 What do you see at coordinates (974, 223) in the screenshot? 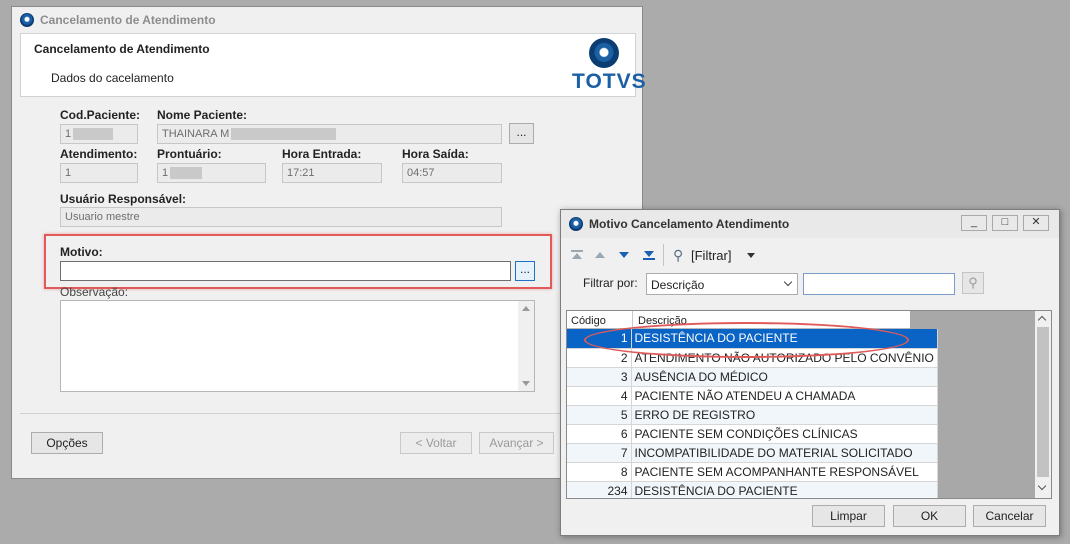
I see `minimize-button: _` at bounding box center [974, 223].